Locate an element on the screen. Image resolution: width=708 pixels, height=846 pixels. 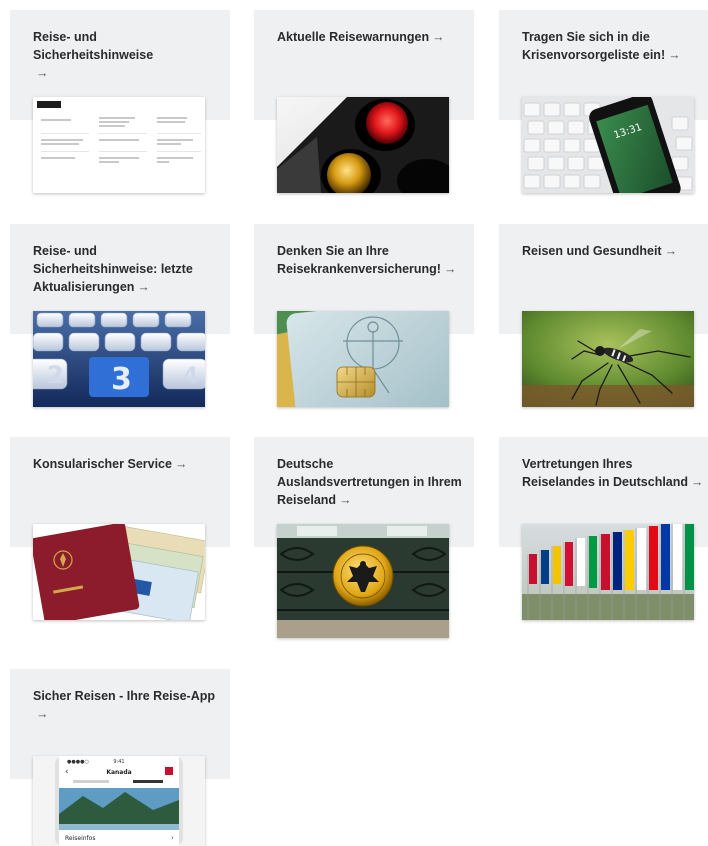
card-image-traffic-light is located at coordinates (363, 145).